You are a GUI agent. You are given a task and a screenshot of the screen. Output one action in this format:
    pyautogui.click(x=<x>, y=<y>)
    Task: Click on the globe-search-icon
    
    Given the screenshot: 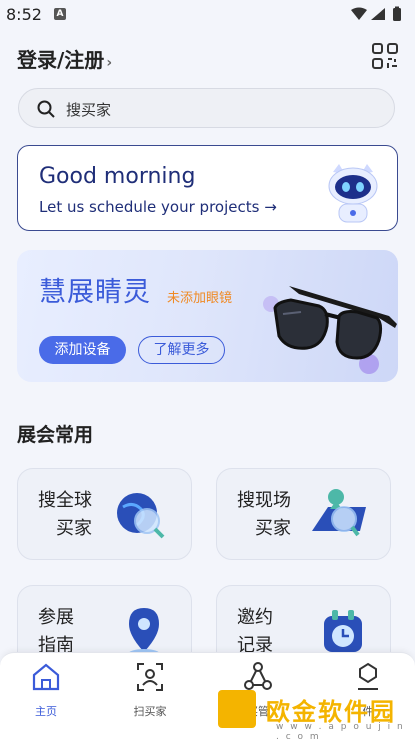 What is the action you would take?
    pyautogui.click(x=141, y=516)
    